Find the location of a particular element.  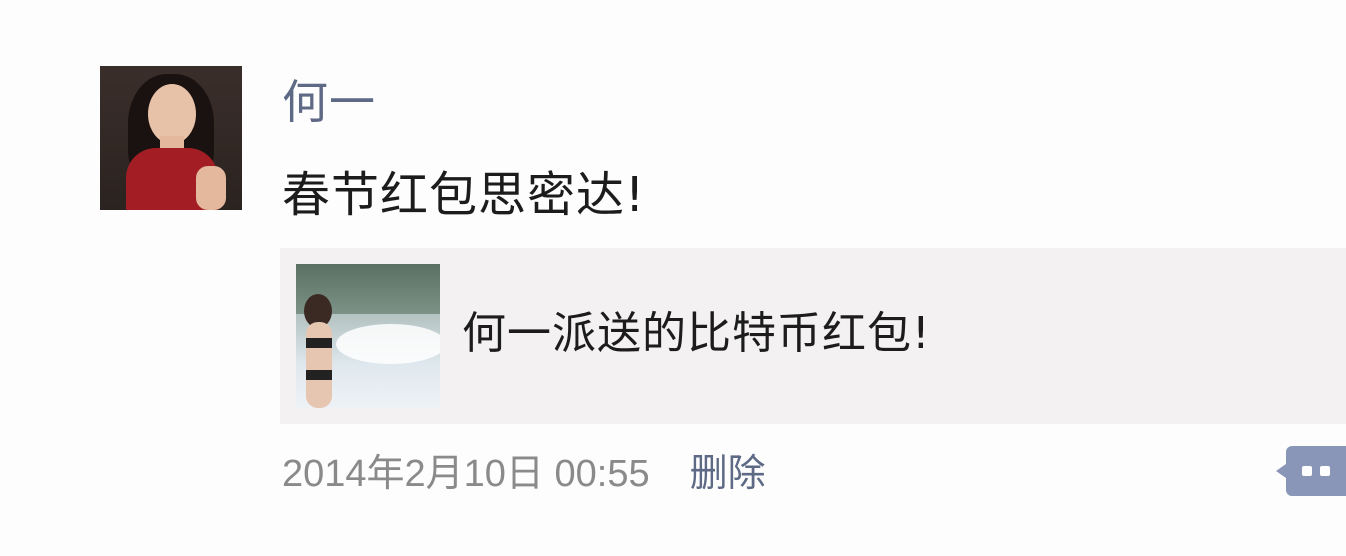

comment-dots-icon is located at coordinates (1311, 471).